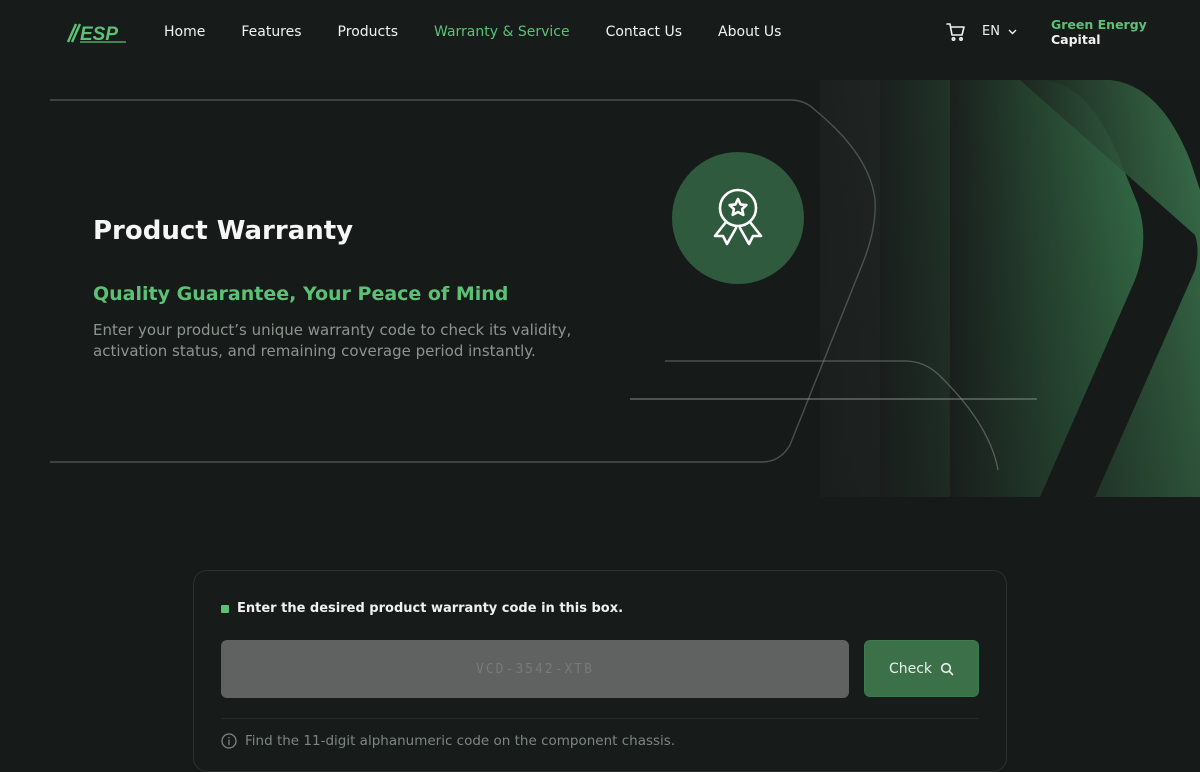 This screenshot has height=772, width=1200. What do you see at coordinates (947, 668) in the screenshot?
I see `search-icon` at bounding box center [947, 668].